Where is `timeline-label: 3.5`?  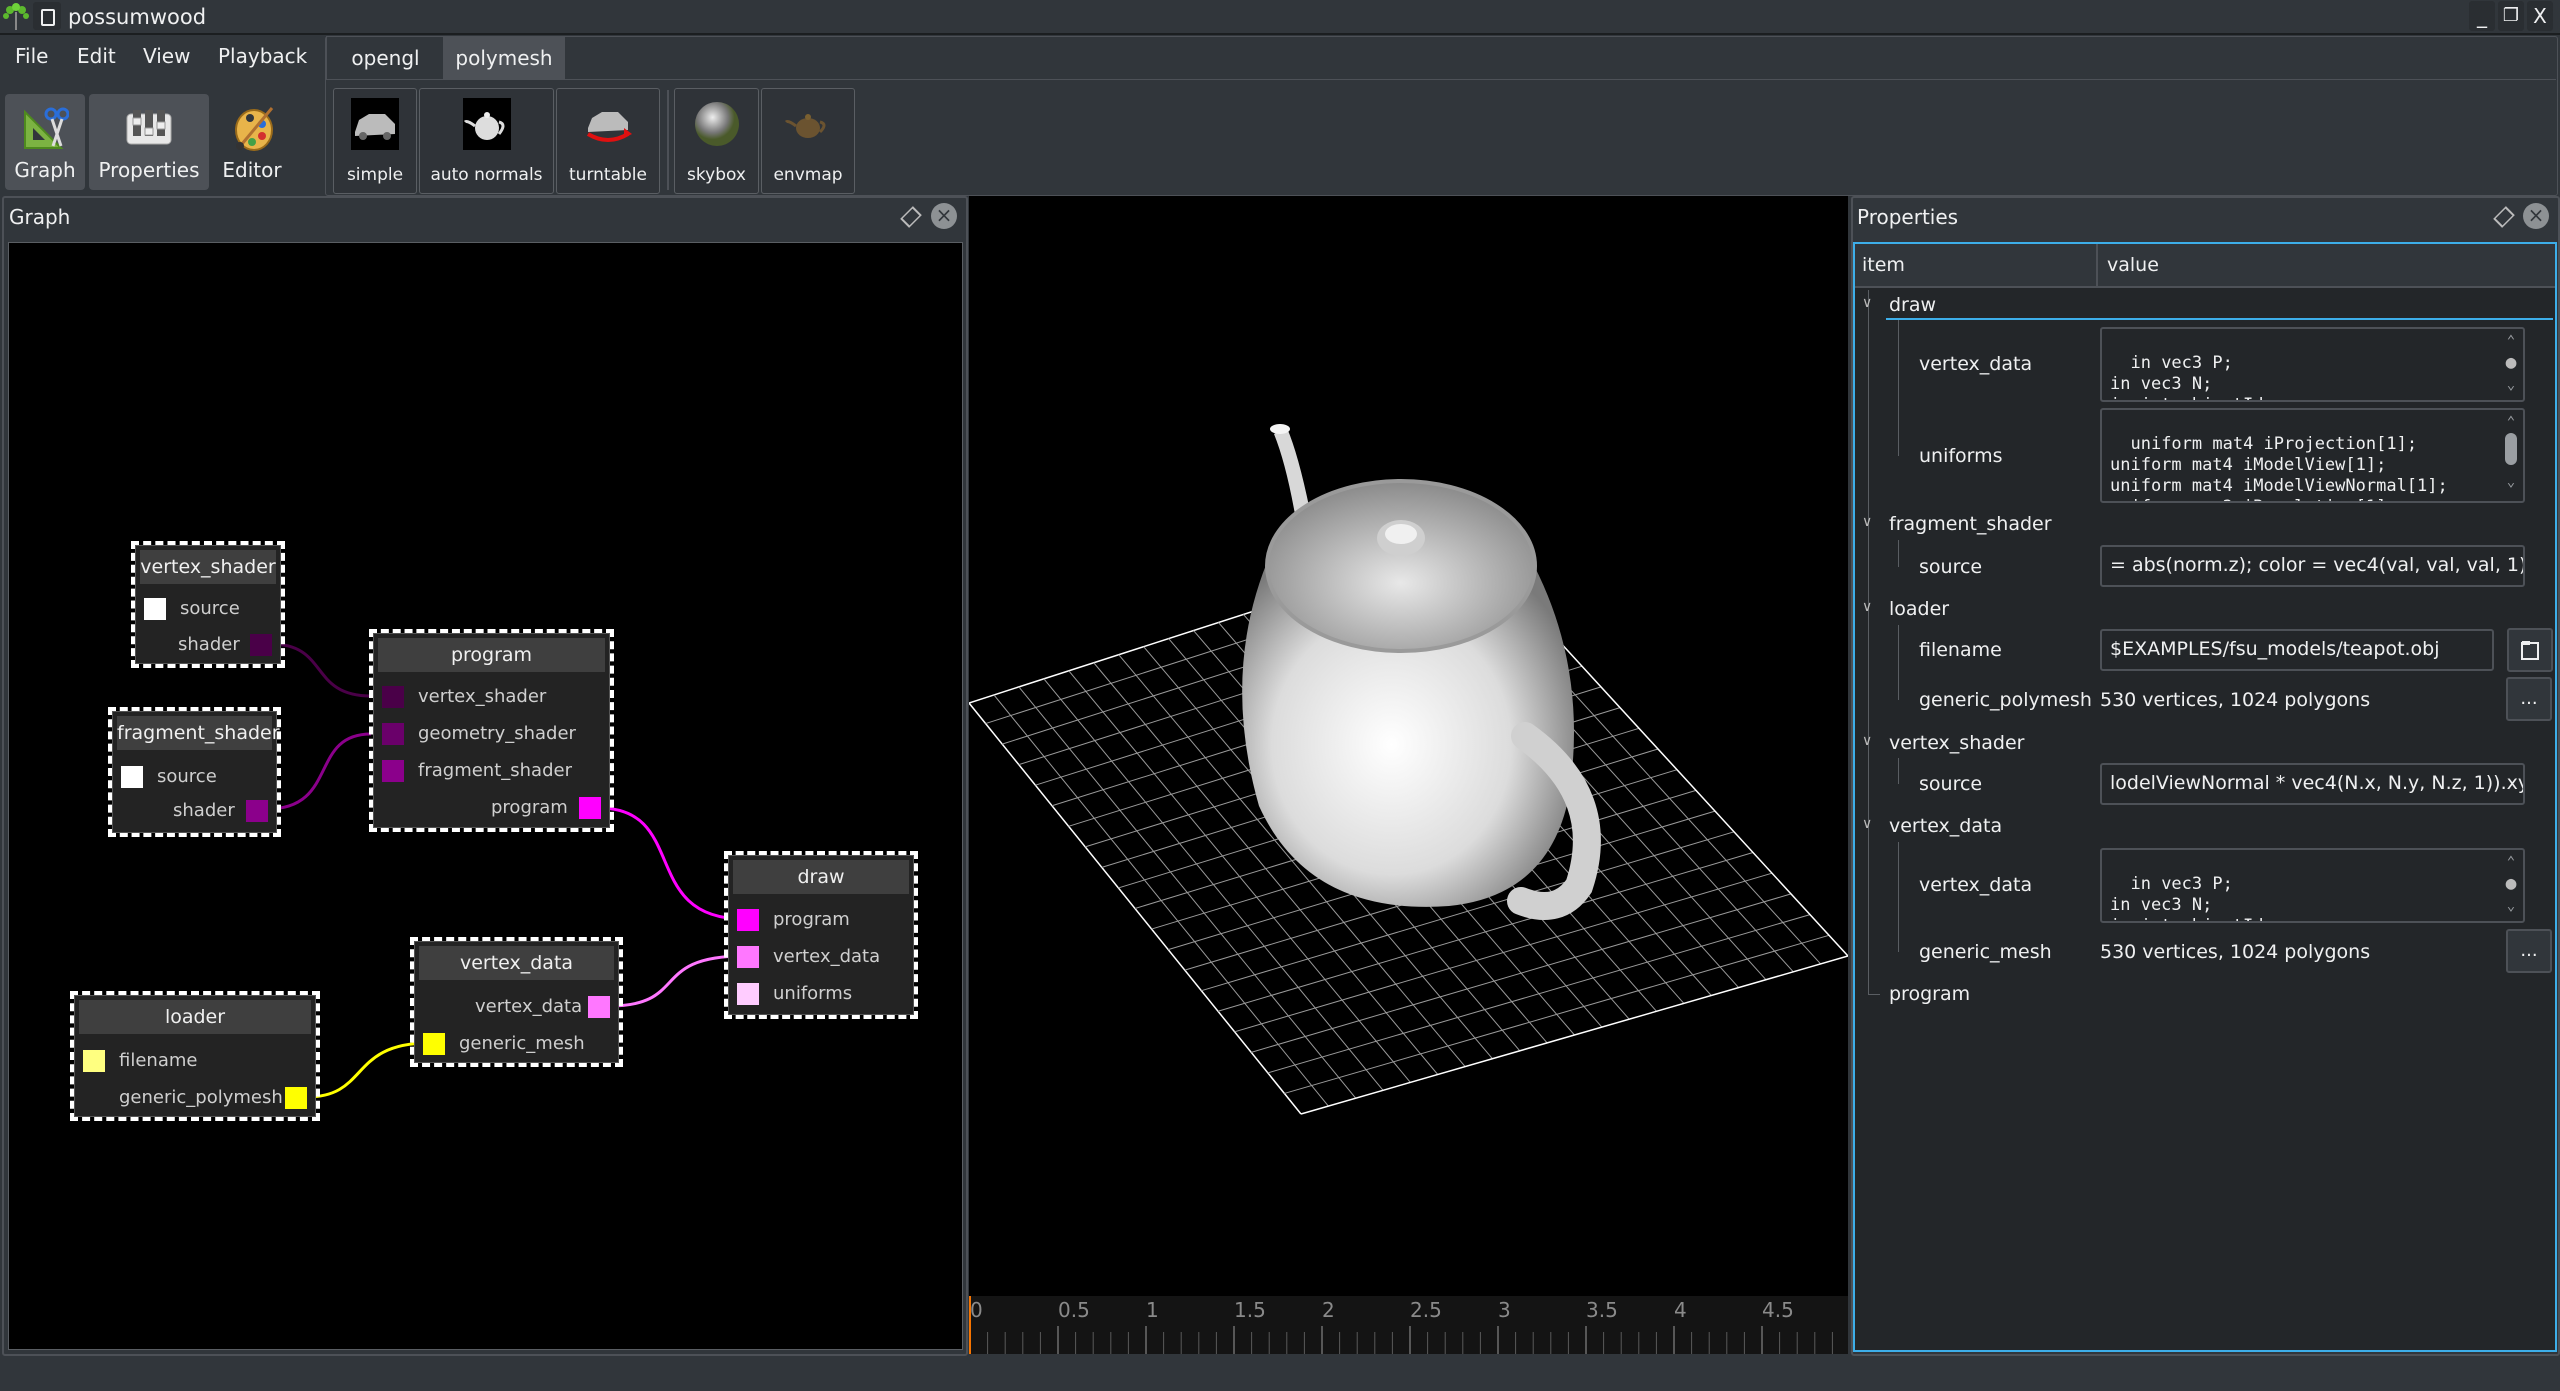 timeline-label: 3.5 is located at coordinates (1602, 1310).